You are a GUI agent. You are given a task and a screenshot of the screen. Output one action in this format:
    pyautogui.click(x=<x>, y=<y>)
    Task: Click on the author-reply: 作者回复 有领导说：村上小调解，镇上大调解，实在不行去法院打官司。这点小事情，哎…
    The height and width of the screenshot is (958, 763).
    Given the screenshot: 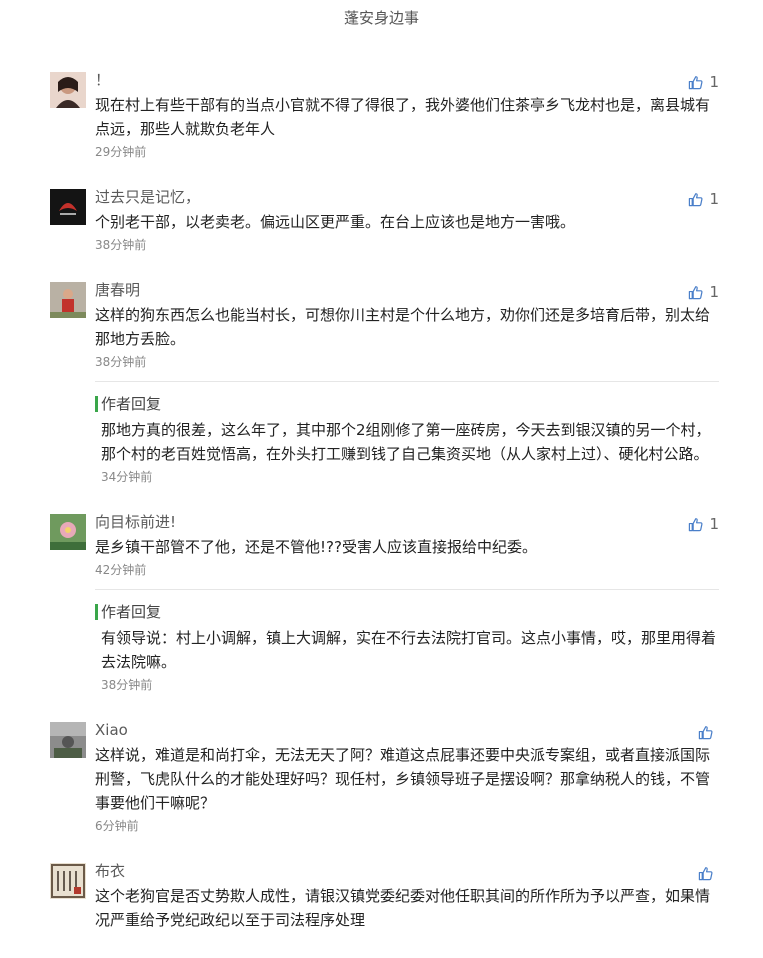 What is the action you would take?
    pyautogui.click(x=407, y=641)
    